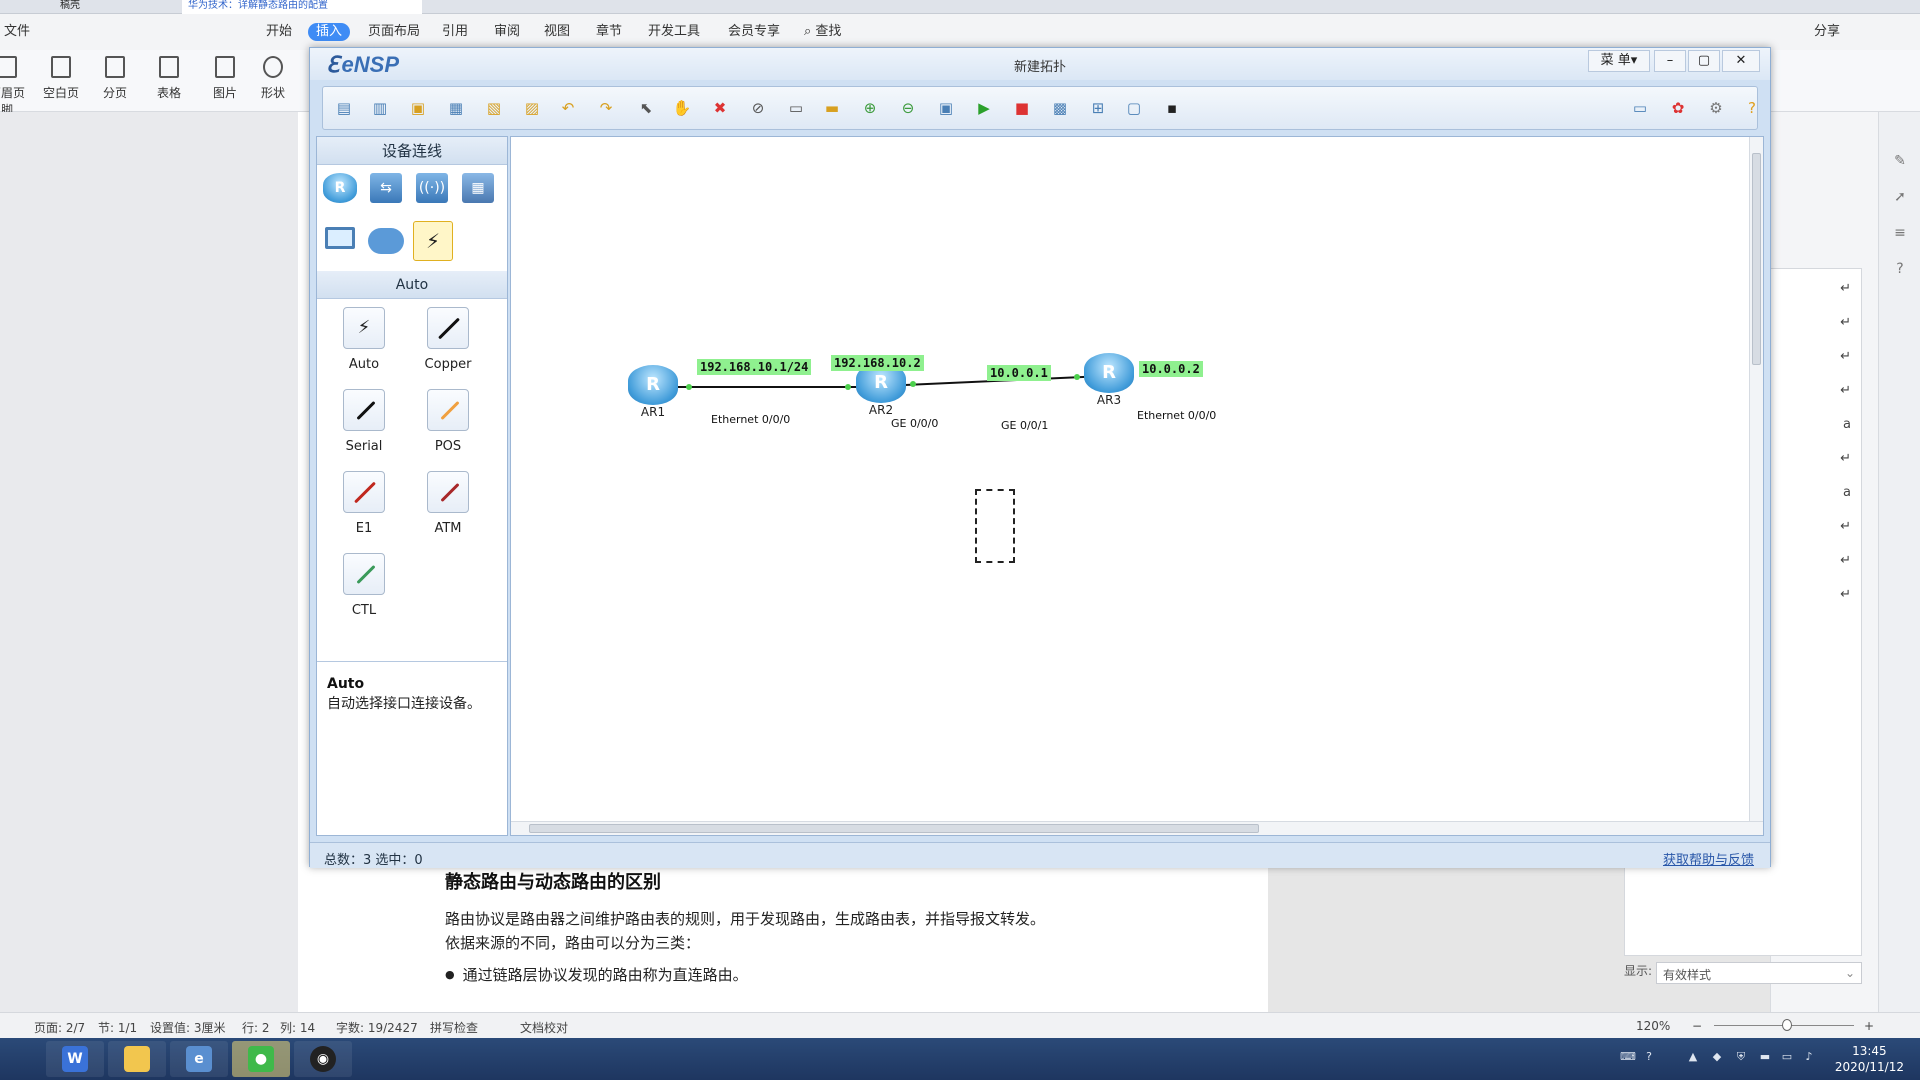 The image size is (1920, 1080). What do you see at coordinates (1628, 1057) in the screenshot?
I see `keyboard-tray-icon: ⌨` at bounding box center [1628, 1057].